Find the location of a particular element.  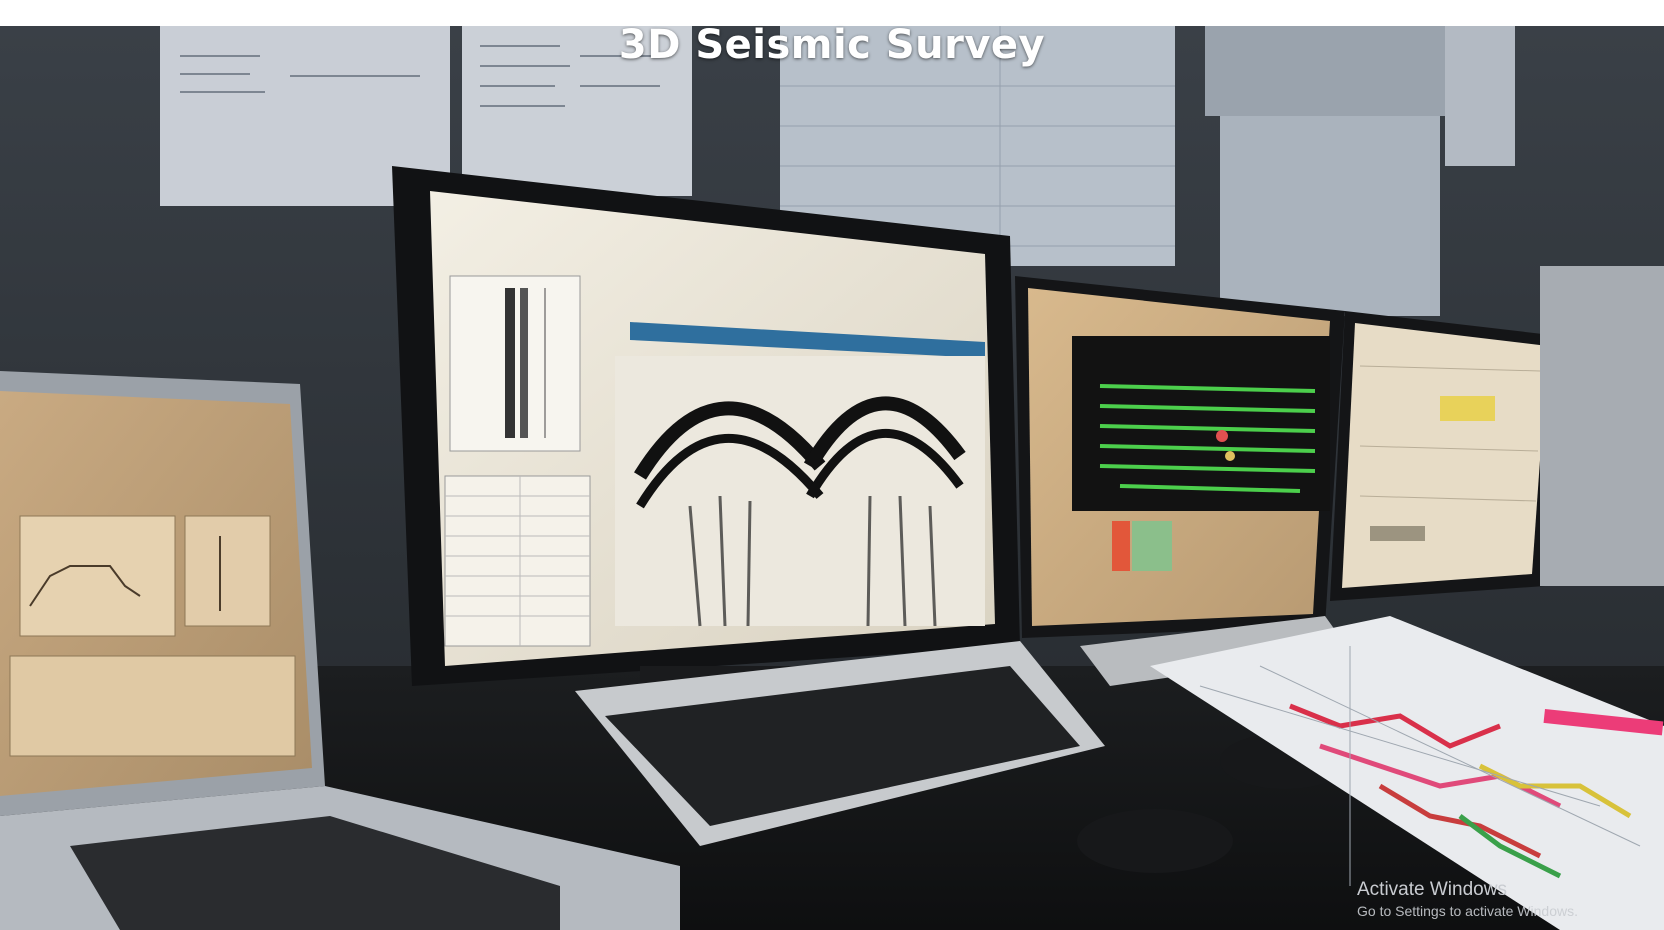

third-monitor is located at coordinates (1445, 456).